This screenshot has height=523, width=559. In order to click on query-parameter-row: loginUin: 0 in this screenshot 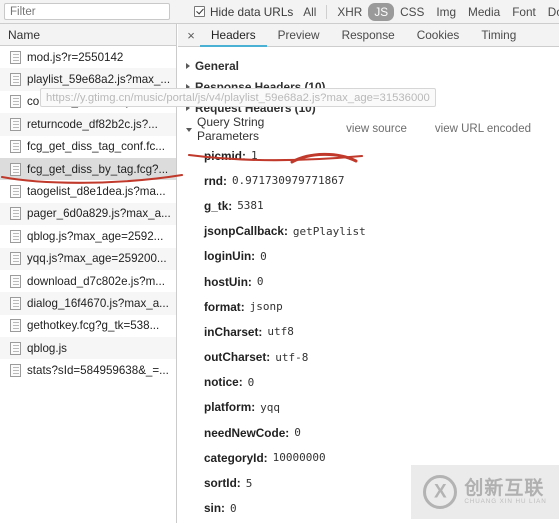, I will do `click(372, 256)`.